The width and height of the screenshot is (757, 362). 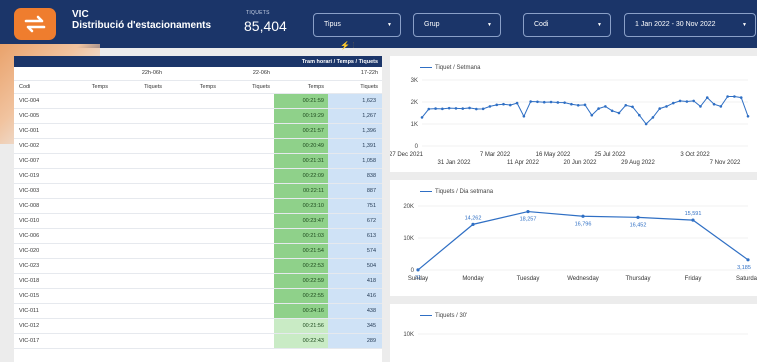 What do you see at coordinates (690, 25) in the screenshot?
I see `filter-date-range: 1 Jan 2022 - 30 Nov 2022 ▼` at bounding box center [690, 25].